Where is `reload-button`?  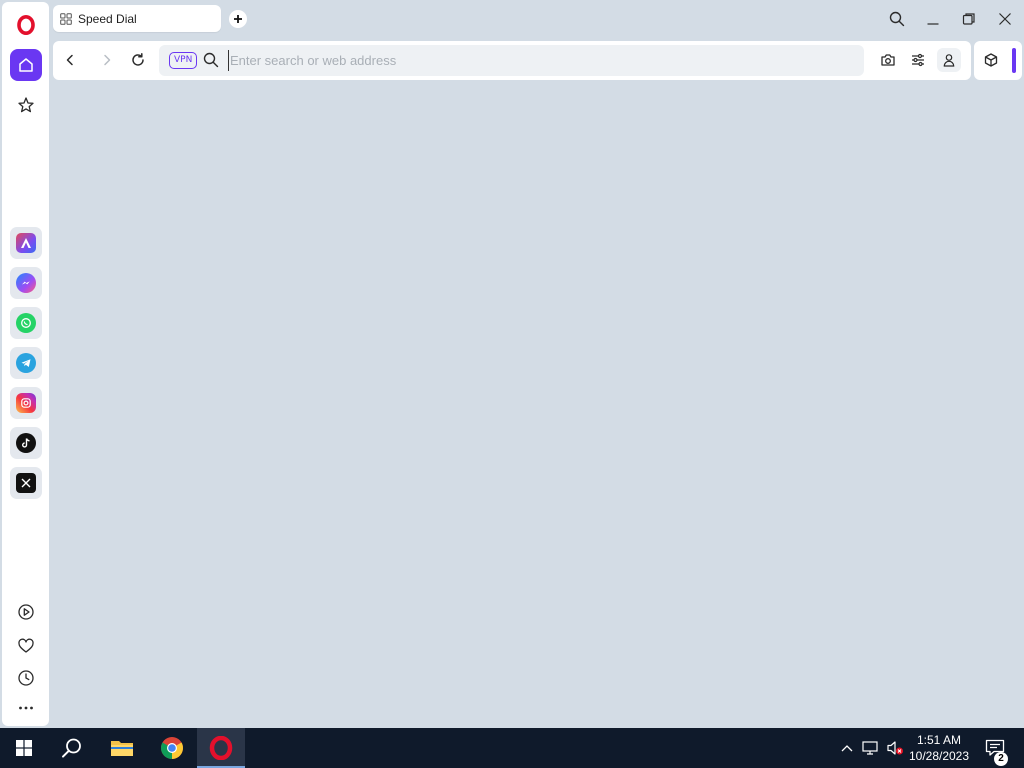
reload-button is located at coordinates (138, 60).